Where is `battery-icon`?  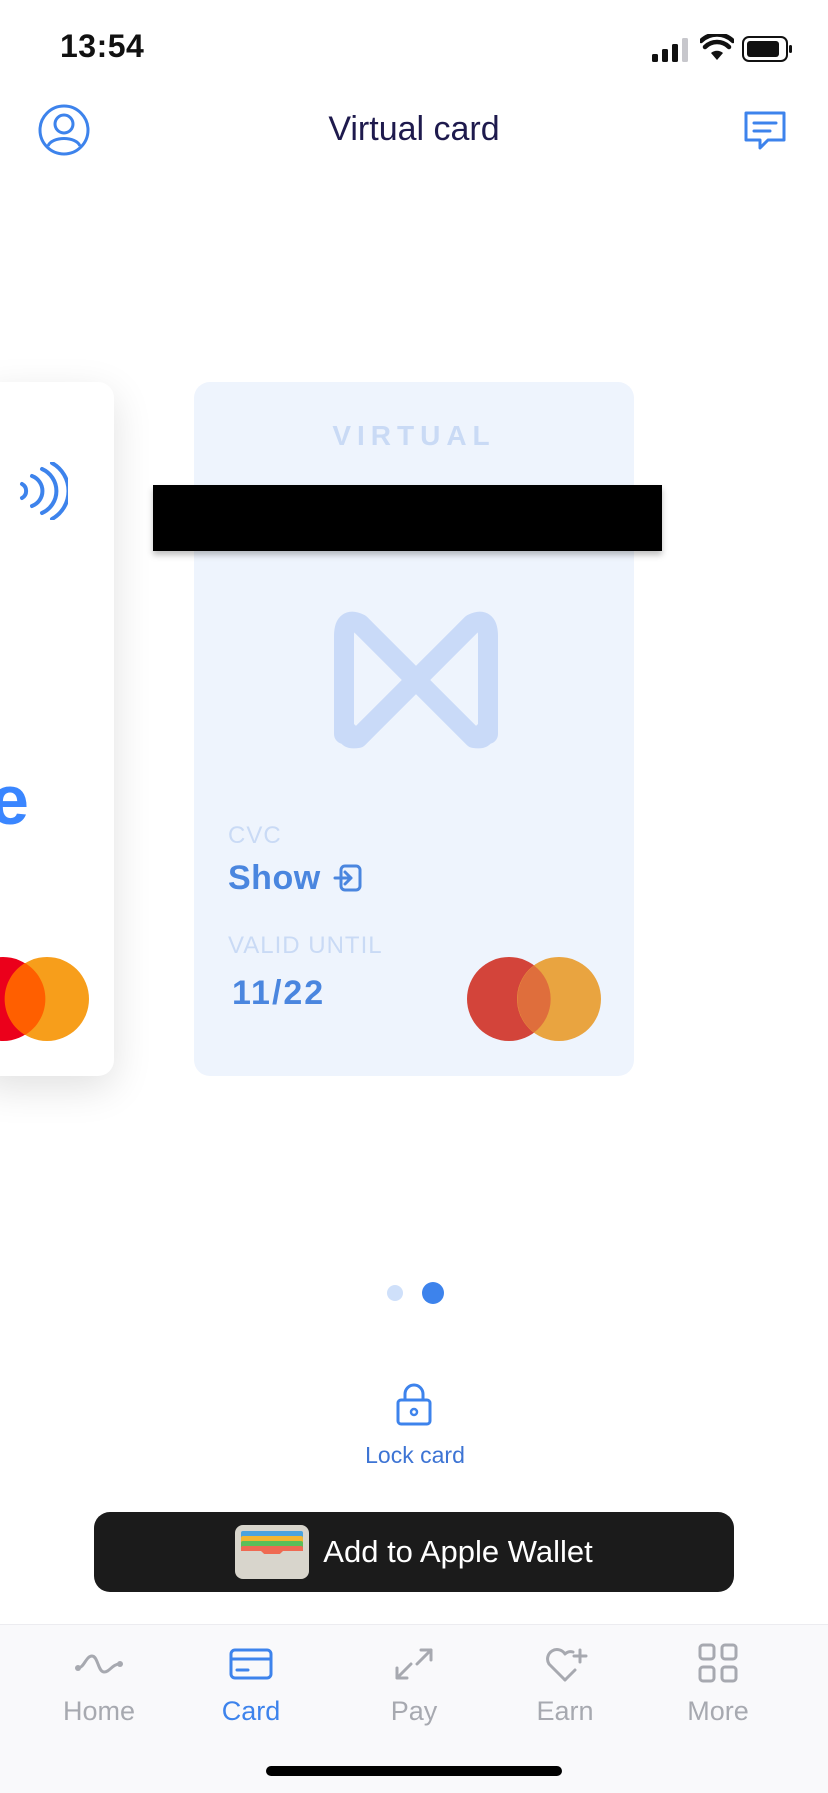
battery-icon is located at coordinates (767, 49).